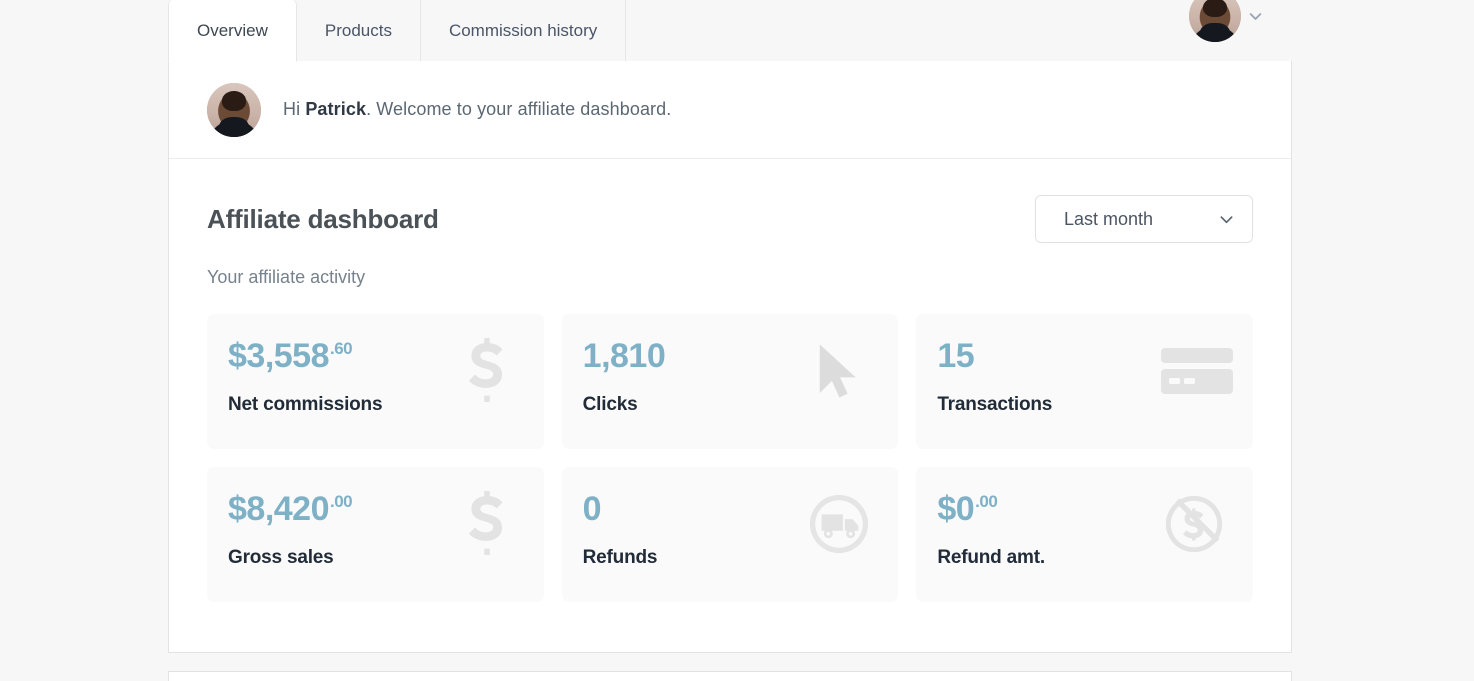  I want to click on stat-card-gross-sales: $8,420 .00 Gross sales, so click(375, 534).